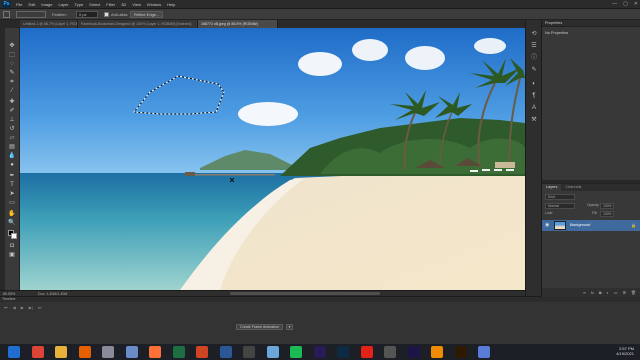 This screenshot has height=360, width=640. Describe the element at coordinates (390, 352) in the screenshot. I see `media-icon` at that location.